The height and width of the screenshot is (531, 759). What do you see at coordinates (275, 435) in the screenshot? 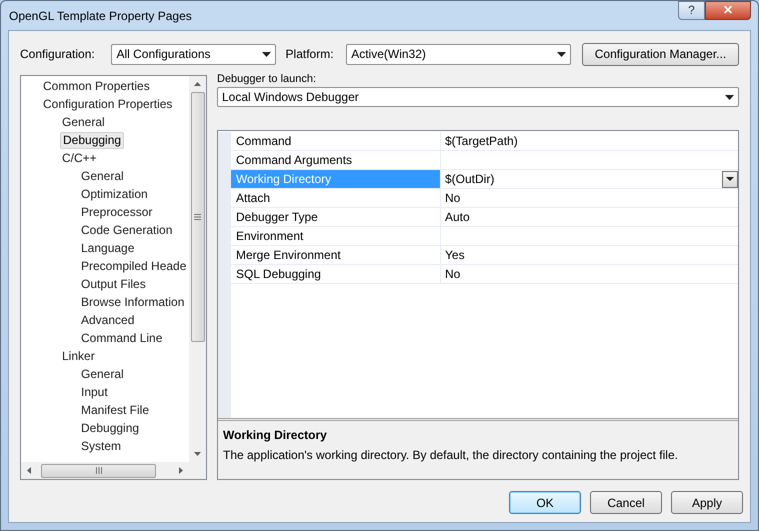
I see `description-title: Working Directory` at bounding box center [275, 435].